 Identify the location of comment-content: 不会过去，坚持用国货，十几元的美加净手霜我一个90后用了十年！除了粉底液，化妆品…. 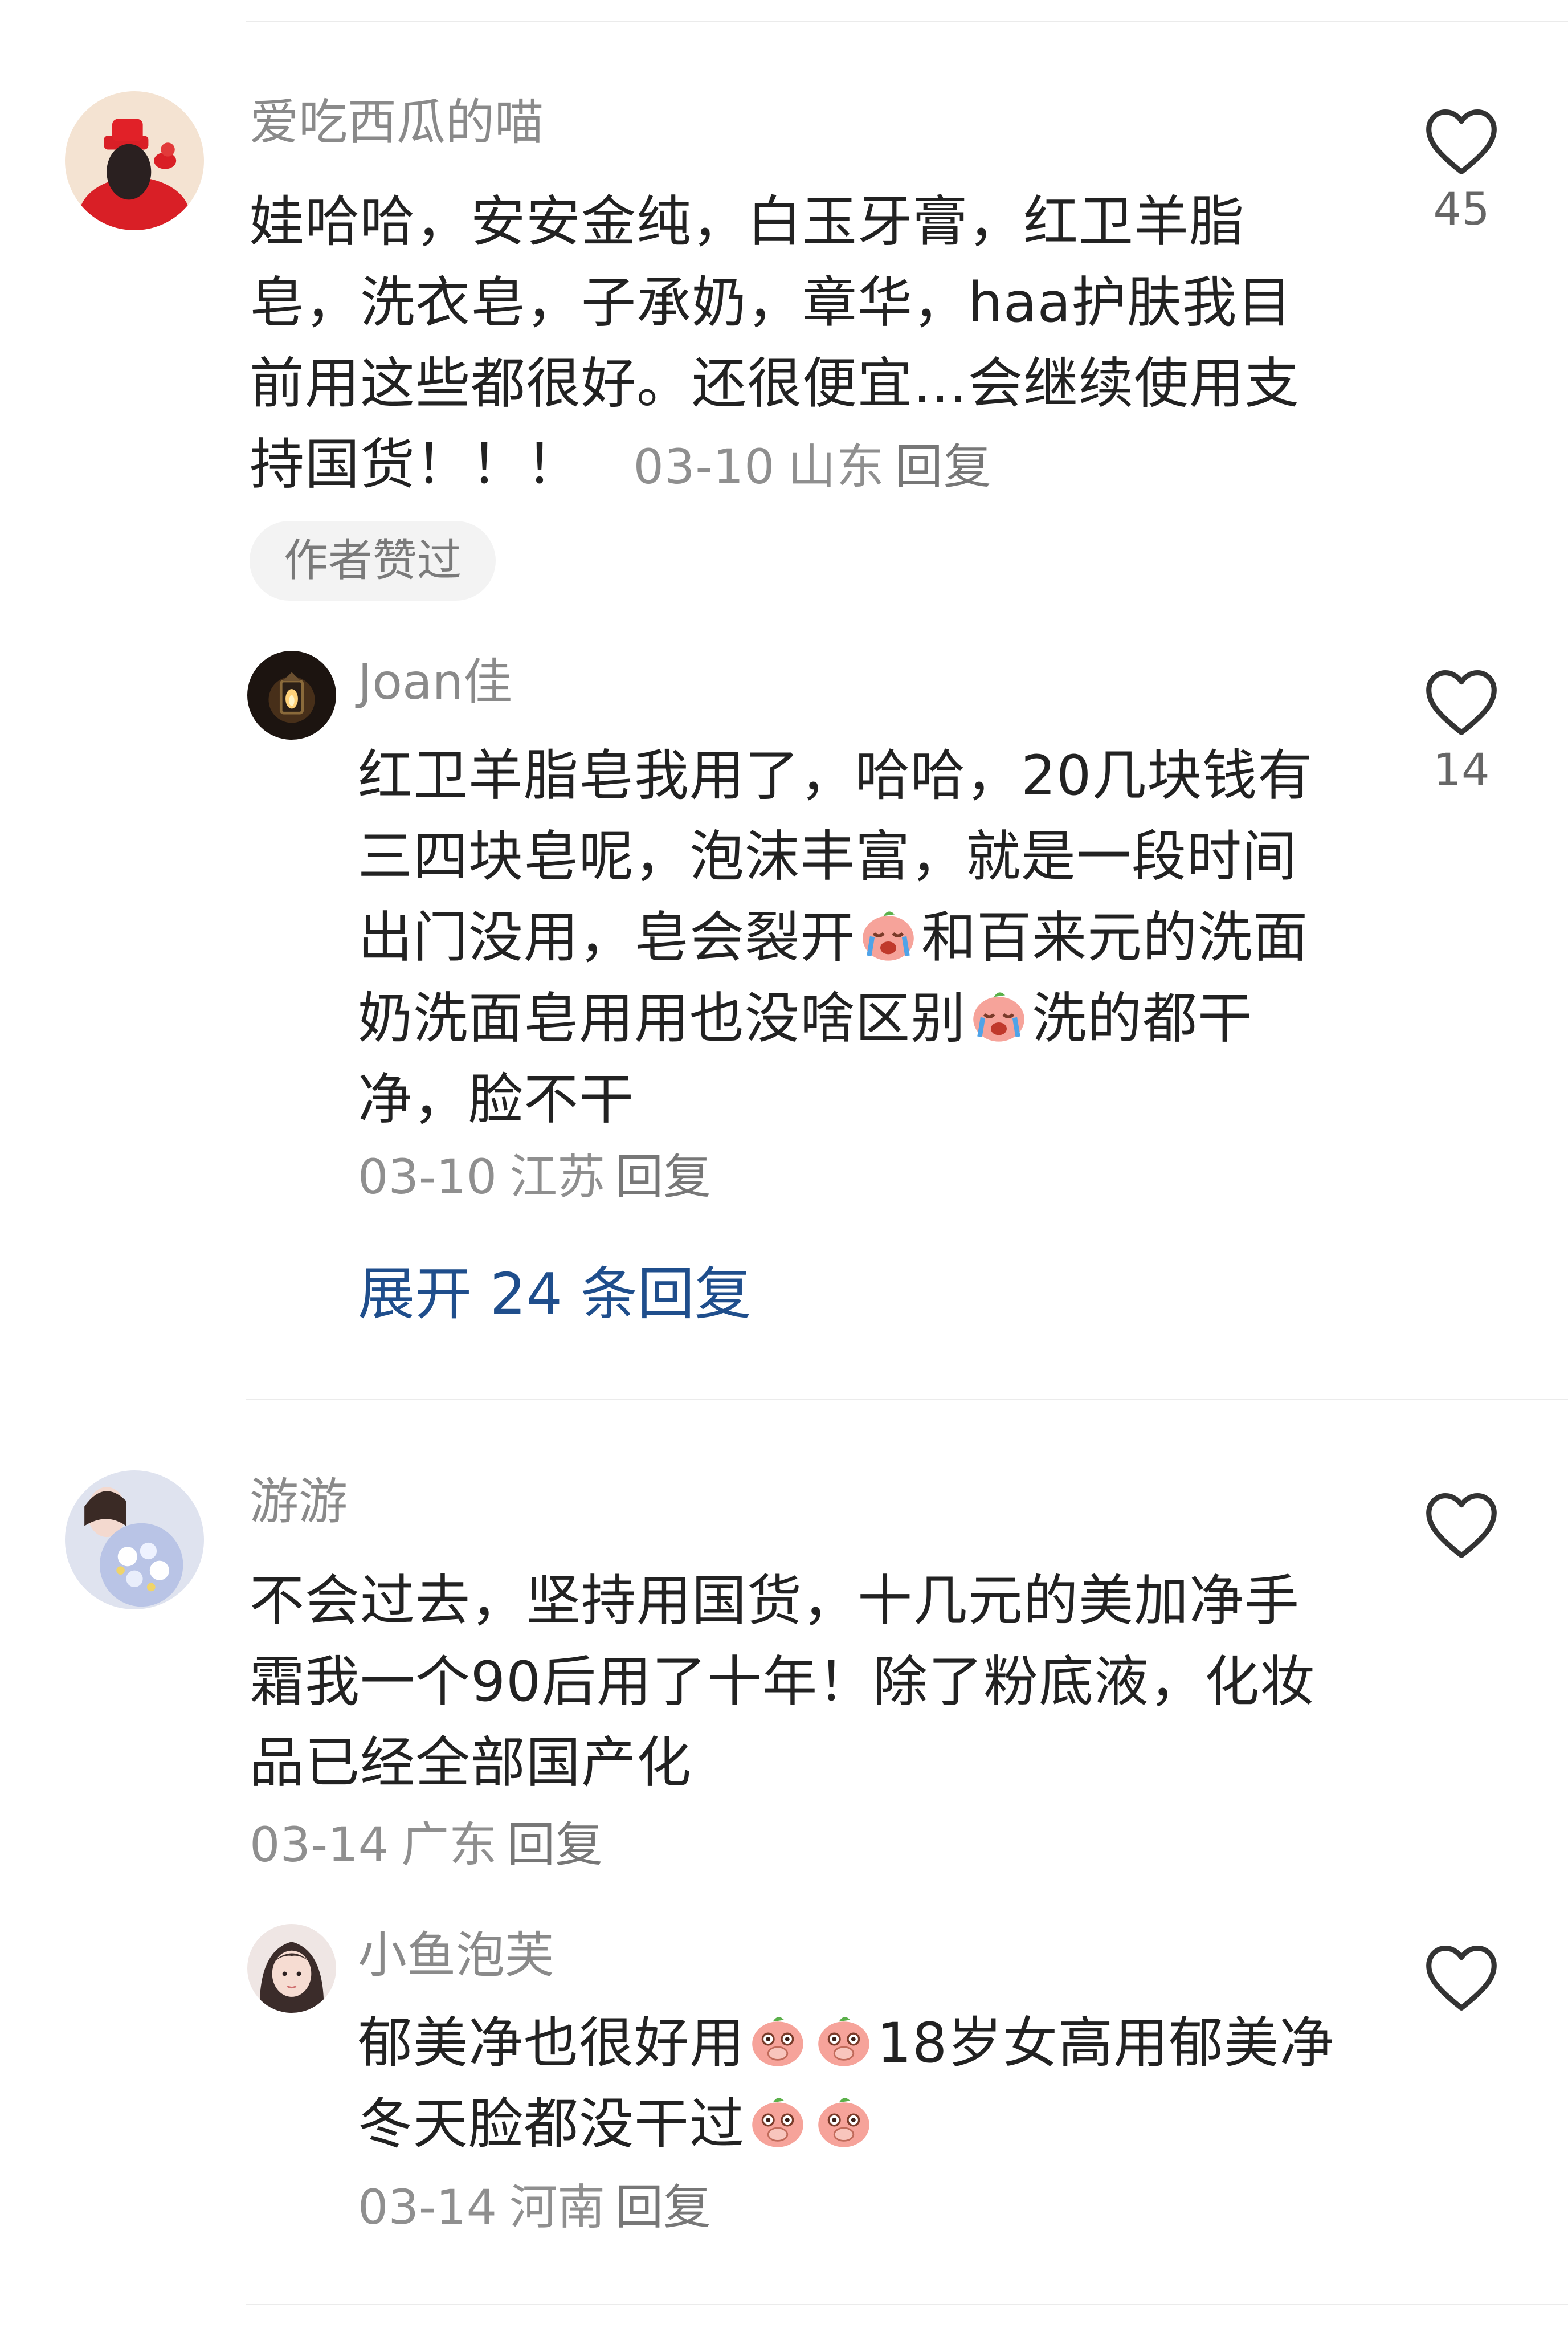
(783, 1682).